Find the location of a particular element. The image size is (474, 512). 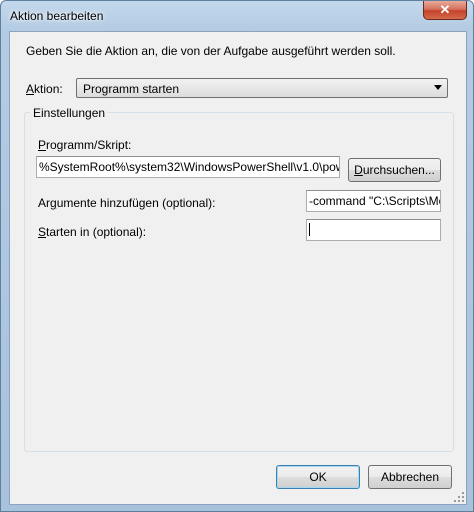

close-icon: ✕ is located at coordinates (445, 9).